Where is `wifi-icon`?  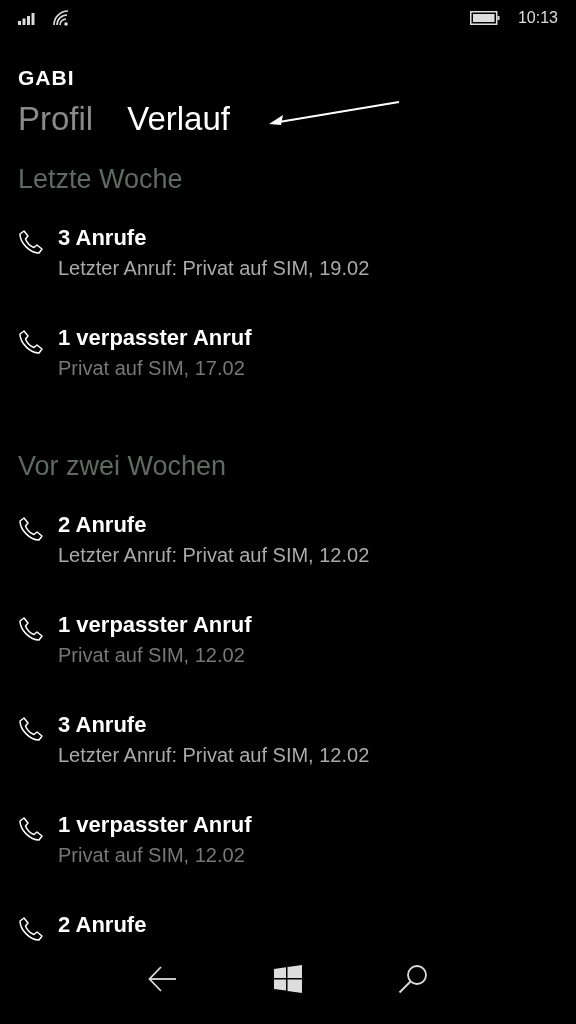
wifi-icon is located at coordinates (61, 18).